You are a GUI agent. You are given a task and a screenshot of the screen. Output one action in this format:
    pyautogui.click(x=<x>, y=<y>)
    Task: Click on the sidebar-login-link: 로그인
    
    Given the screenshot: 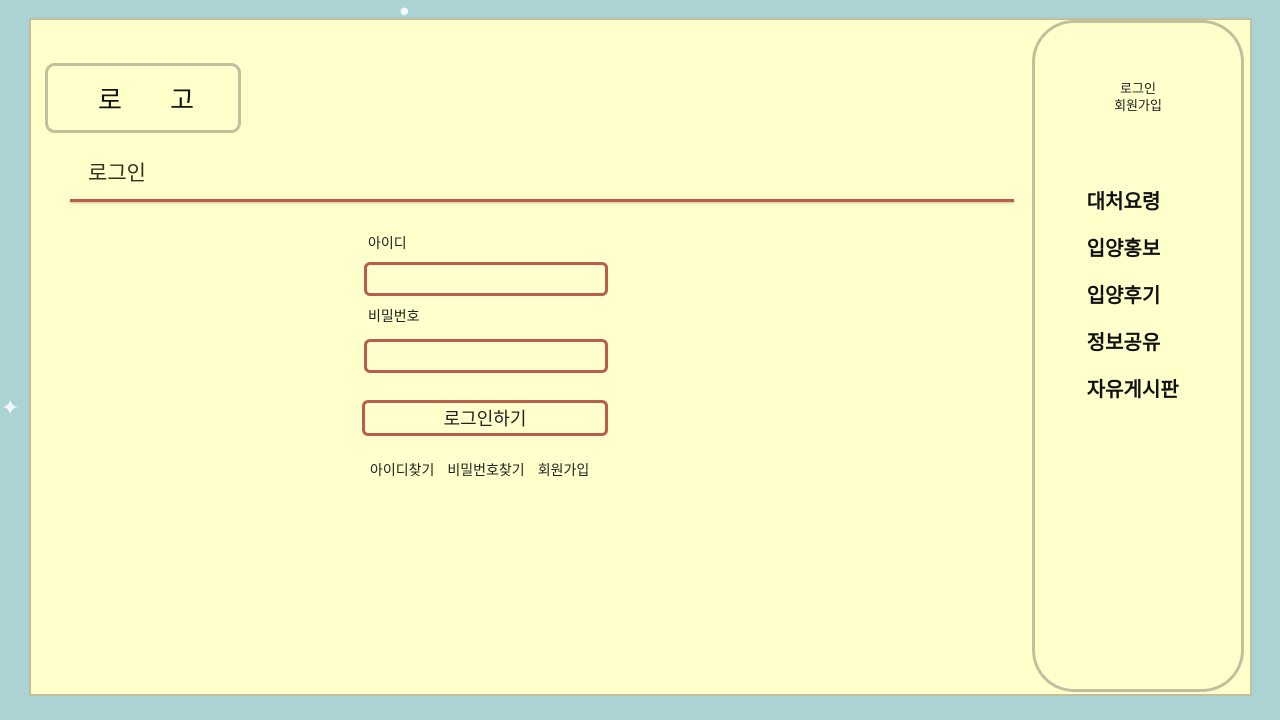 What is the action you would take?
    pyautogui.click(x=1138, y=89)
    